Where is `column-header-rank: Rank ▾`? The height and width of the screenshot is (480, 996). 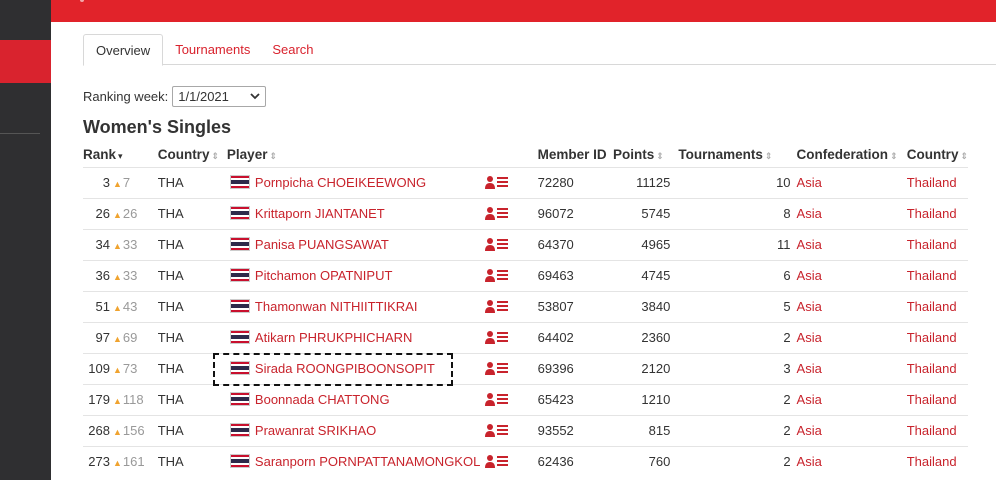 column-header-rank: Rank ▾ is located at coordinates (120, 154).